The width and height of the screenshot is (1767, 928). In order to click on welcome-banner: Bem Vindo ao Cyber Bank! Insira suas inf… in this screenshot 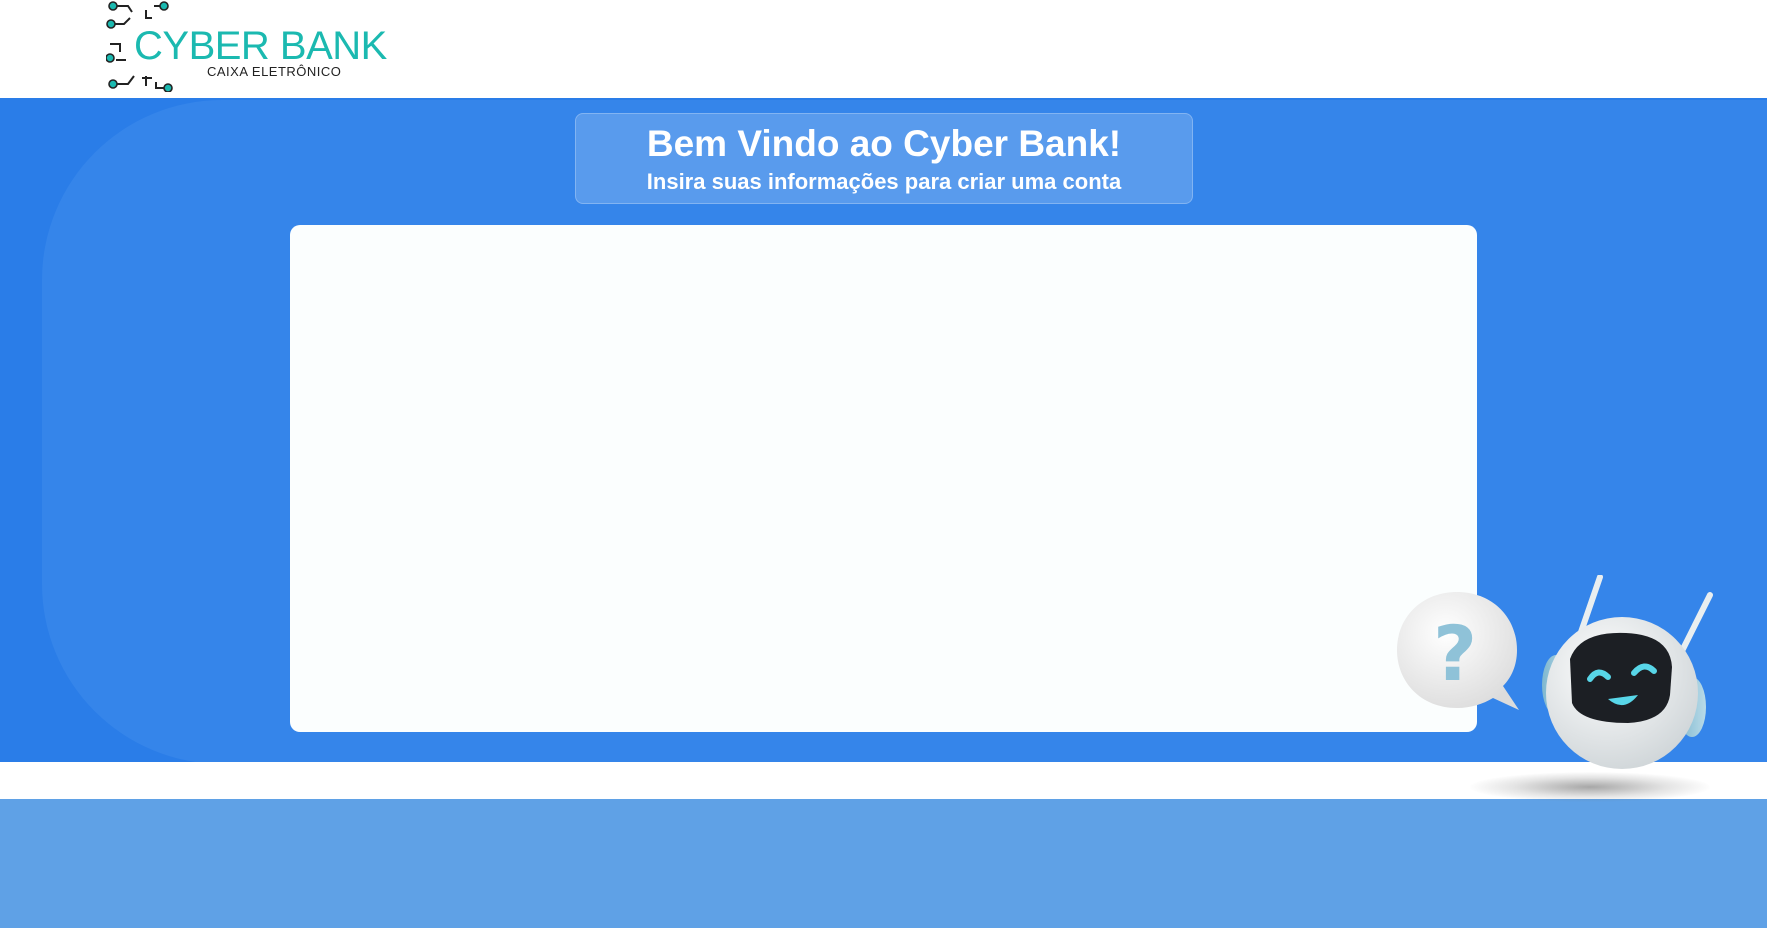, I will do `click(884, 158)`.